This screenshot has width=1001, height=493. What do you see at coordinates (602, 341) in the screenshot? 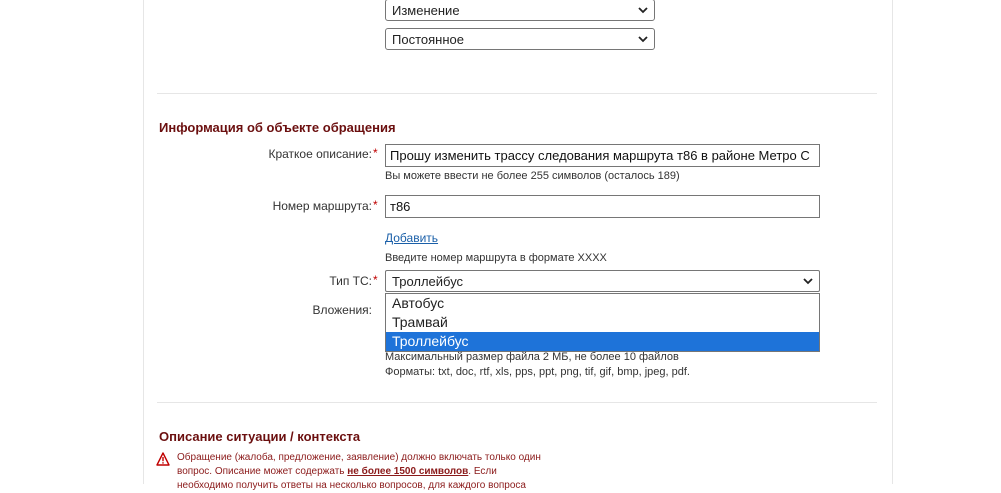
I see `vehicle-option-trolleybus: Троллейбус` at bounding box center [602, 341].